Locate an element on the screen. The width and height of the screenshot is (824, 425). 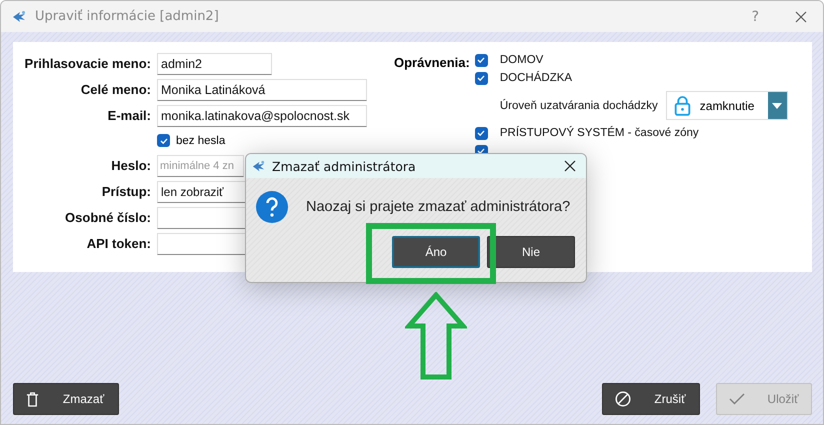
padlock-icon is located at coordinates (682, 105).